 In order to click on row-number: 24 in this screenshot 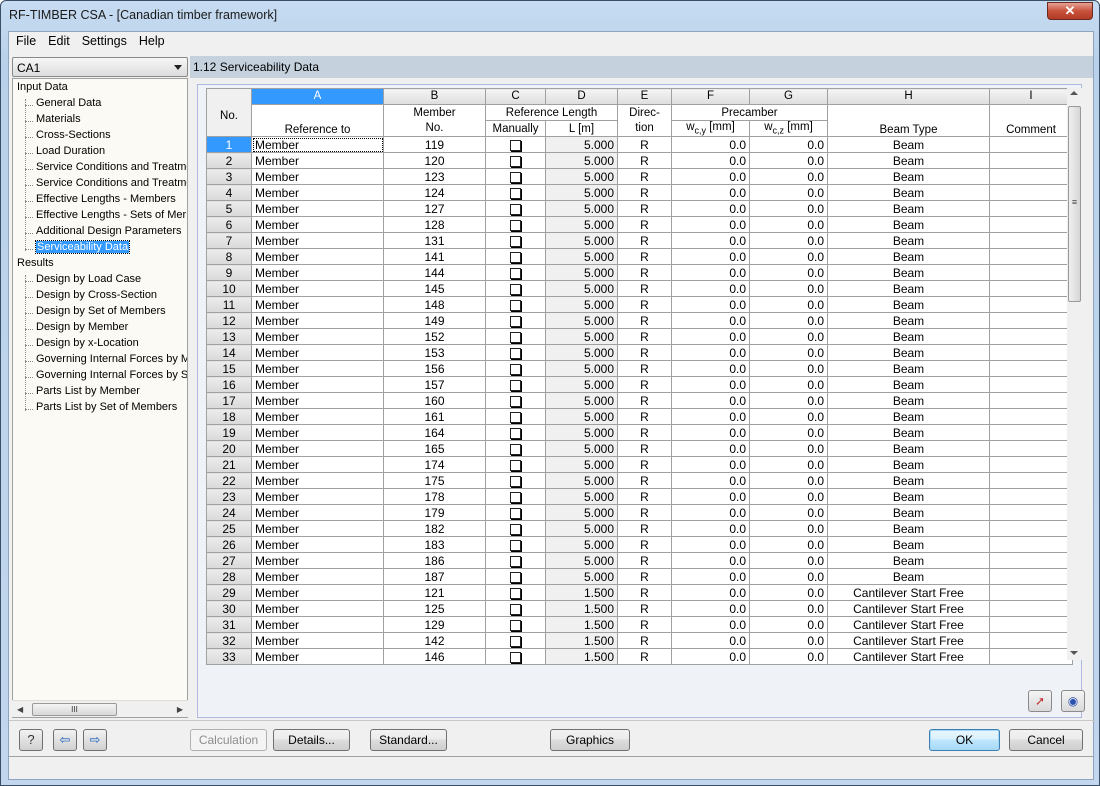, I will do `click(229, 512)`.